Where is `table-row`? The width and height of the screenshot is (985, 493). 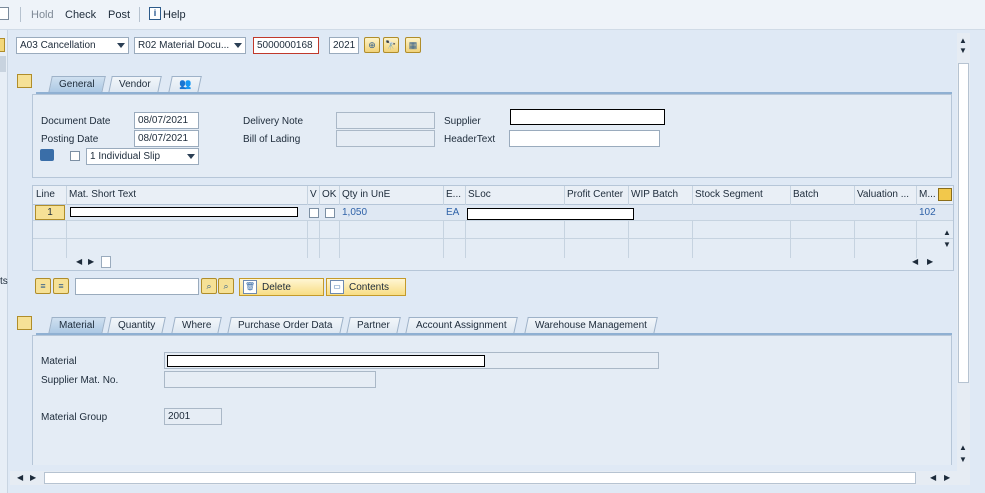 table-row is located at coordinates (493, 230).